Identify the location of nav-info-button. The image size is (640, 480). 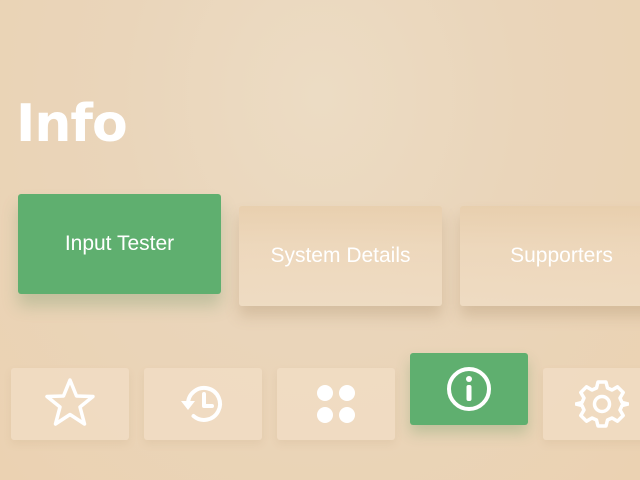
(469, 389).